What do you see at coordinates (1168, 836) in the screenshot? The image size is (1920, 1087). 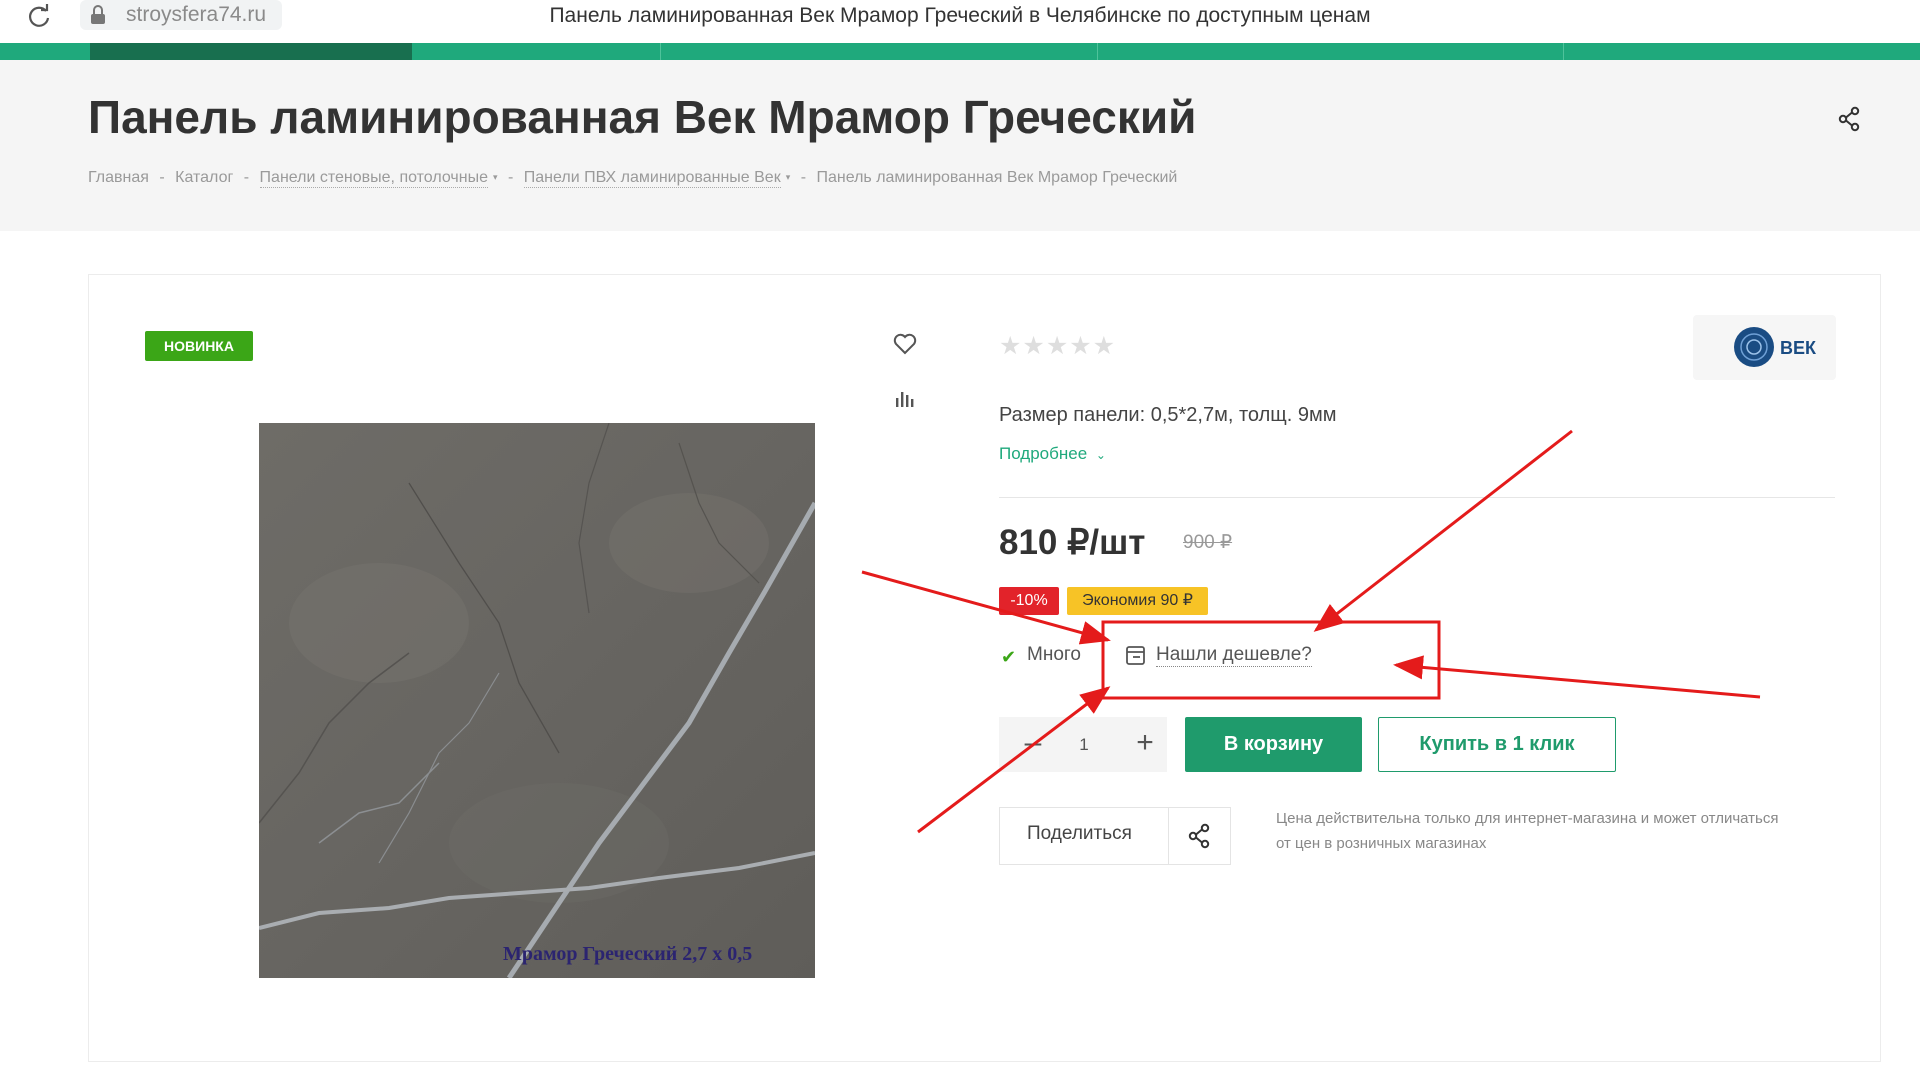 I see `share-divider` at bounding box center [1168, 836].